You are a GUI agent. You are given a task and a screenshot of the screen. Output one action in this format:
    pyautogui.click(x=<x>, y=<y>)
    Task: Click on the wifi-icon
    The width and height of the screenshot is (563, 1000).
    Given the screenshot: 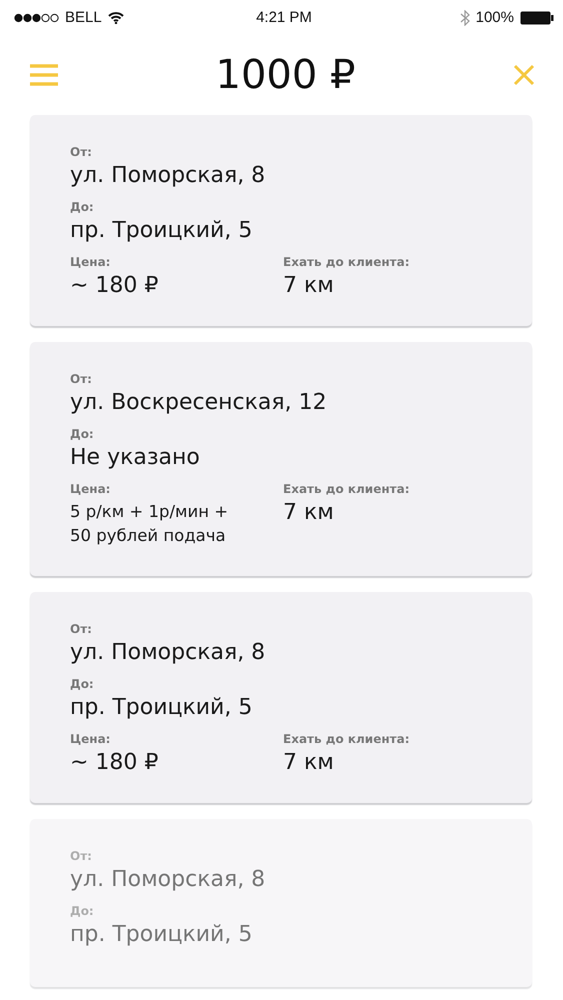 What is the action you would take?
    pyautogui.click(x=116, y=18)
    